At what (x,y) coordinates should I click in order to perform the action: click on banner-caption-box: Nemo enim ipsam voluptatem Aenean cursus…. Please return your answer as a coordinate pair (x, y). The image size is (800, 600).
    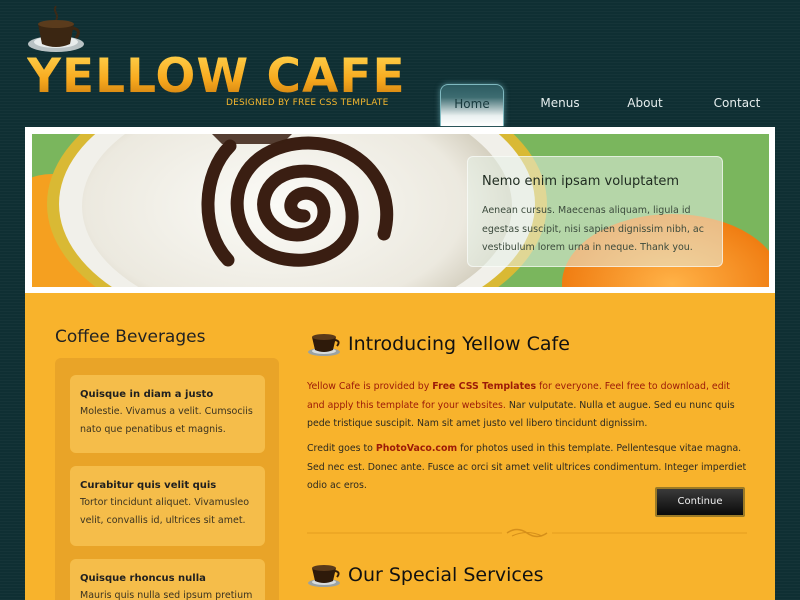
    Looking at the image, I should click on (595, 211).